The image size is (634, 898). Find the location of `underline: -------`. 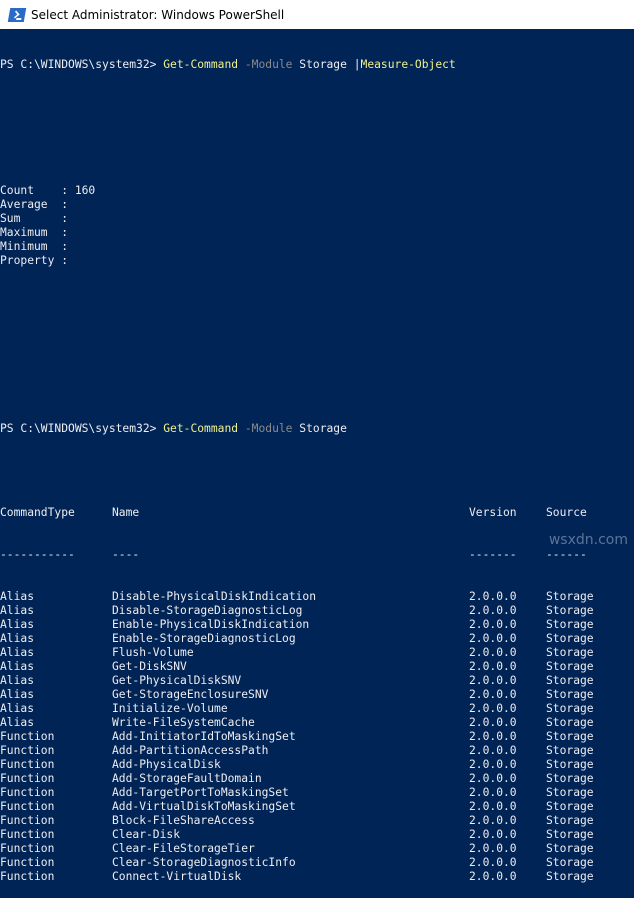

underline: ------- is located at coordinates (493, 554).